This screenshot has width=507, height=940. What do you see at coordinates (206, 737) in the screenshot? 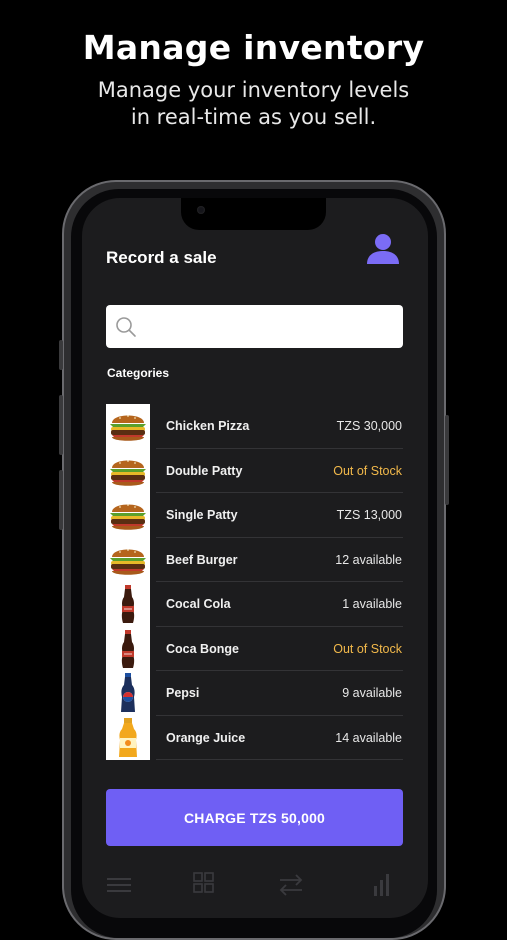
I see `product-name: Orange Juice` at bounding box center [206, 737].